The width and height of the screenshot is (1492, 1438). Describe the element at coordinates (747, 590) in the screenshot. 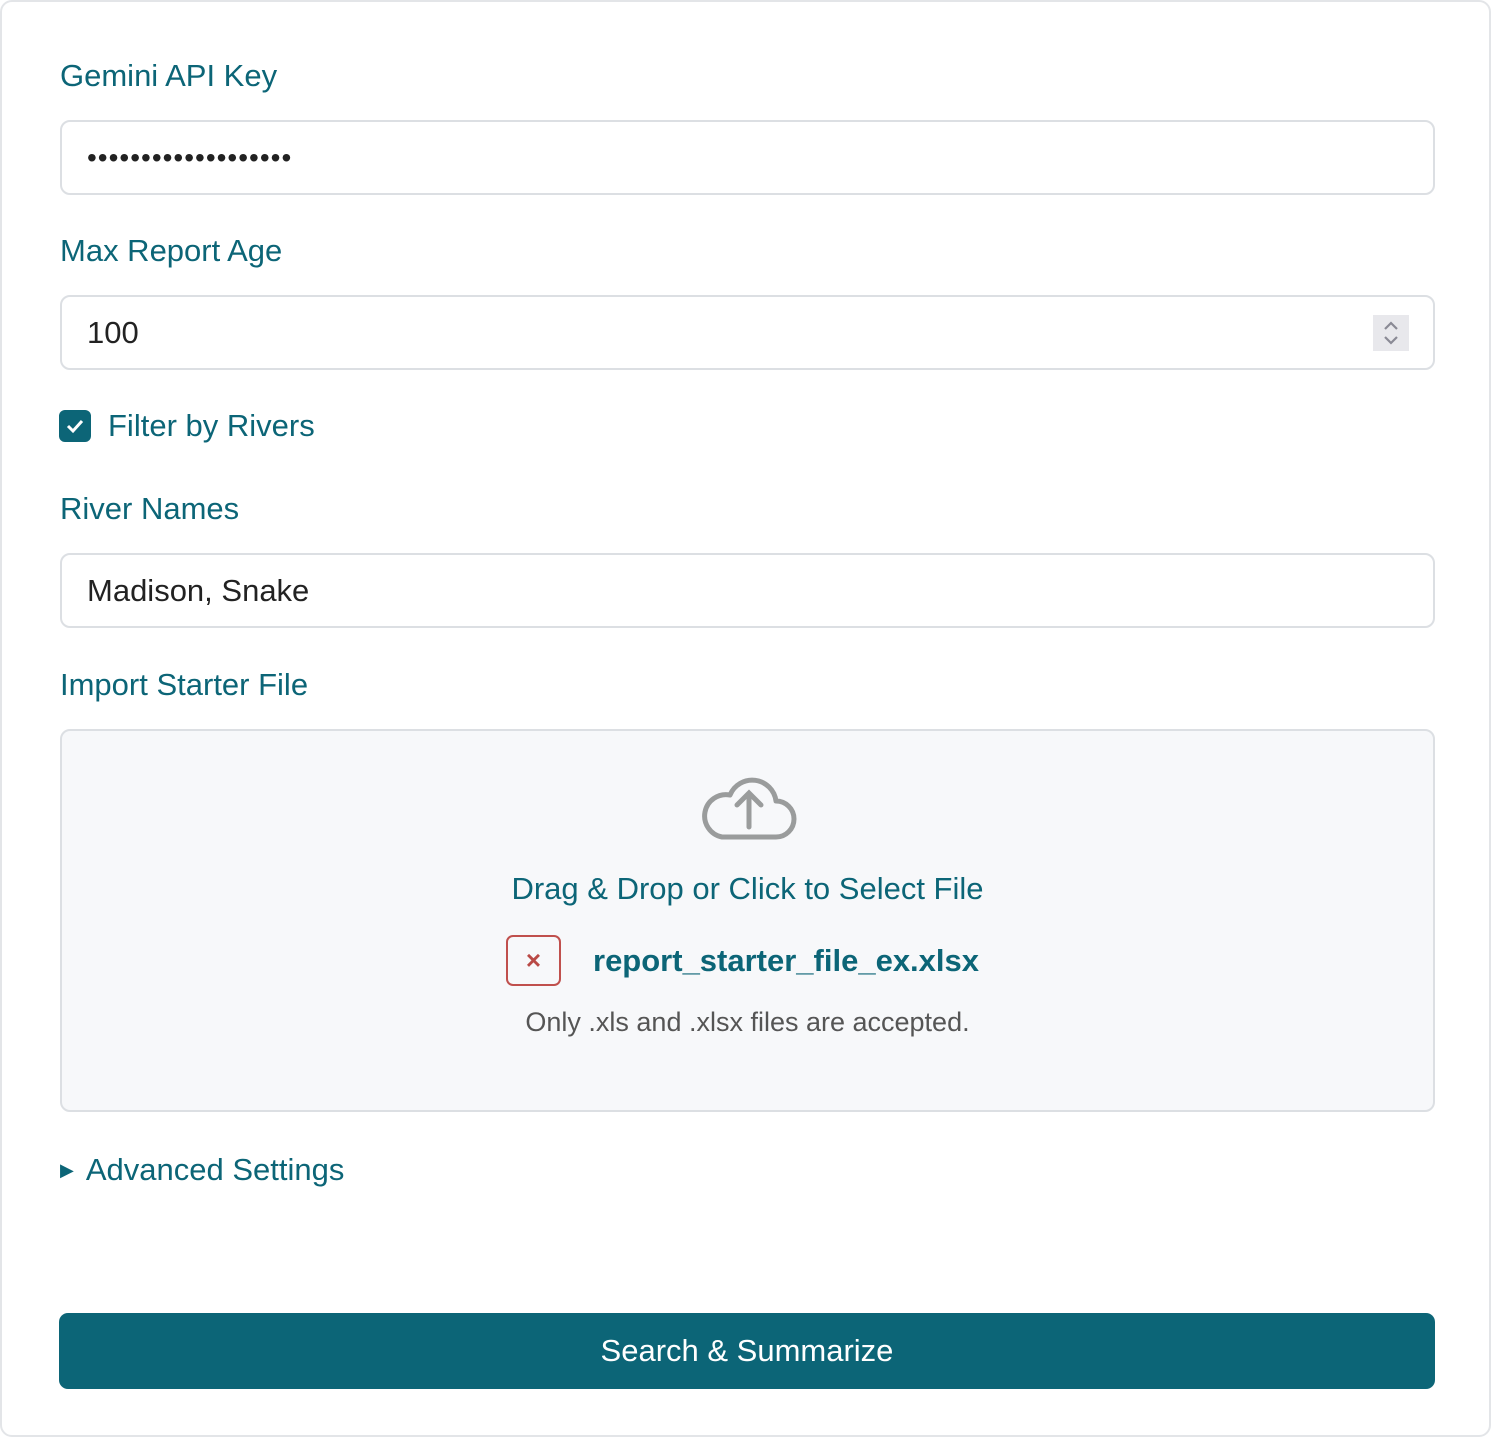

I see `river-names-input: Madison, Snake` at that location.